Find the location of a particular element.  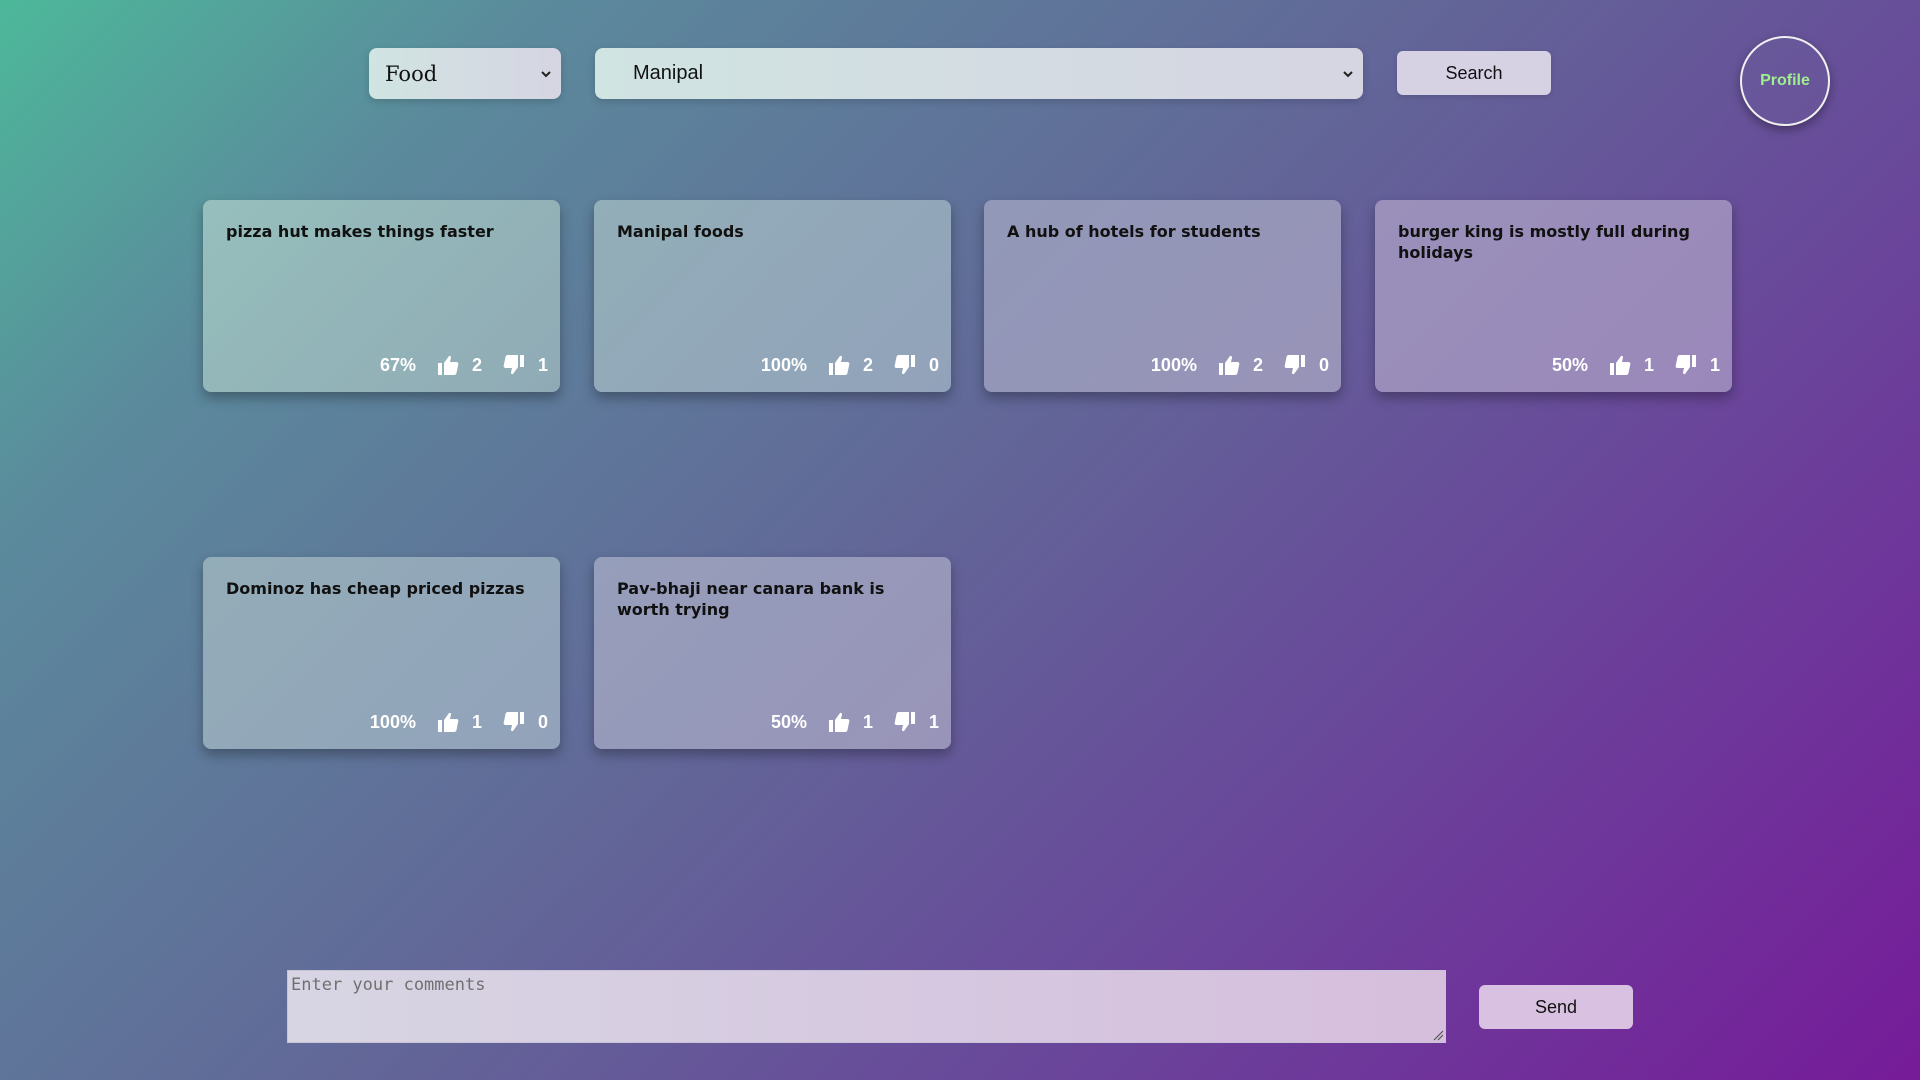

search-button: Search is located at coordinates (1474, 73).